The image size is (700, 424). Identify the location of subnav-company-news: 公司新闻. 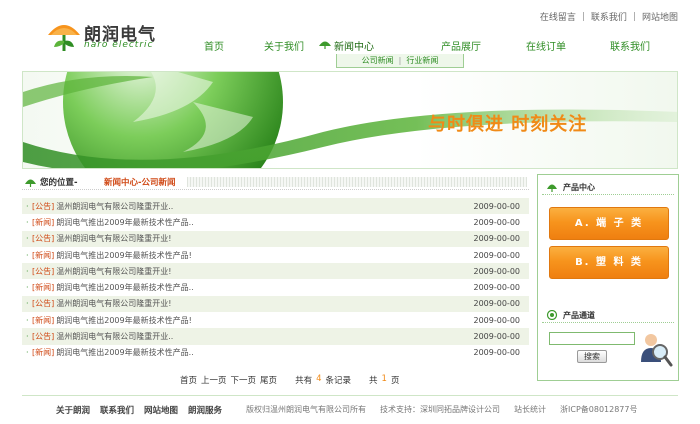
(378, 60).